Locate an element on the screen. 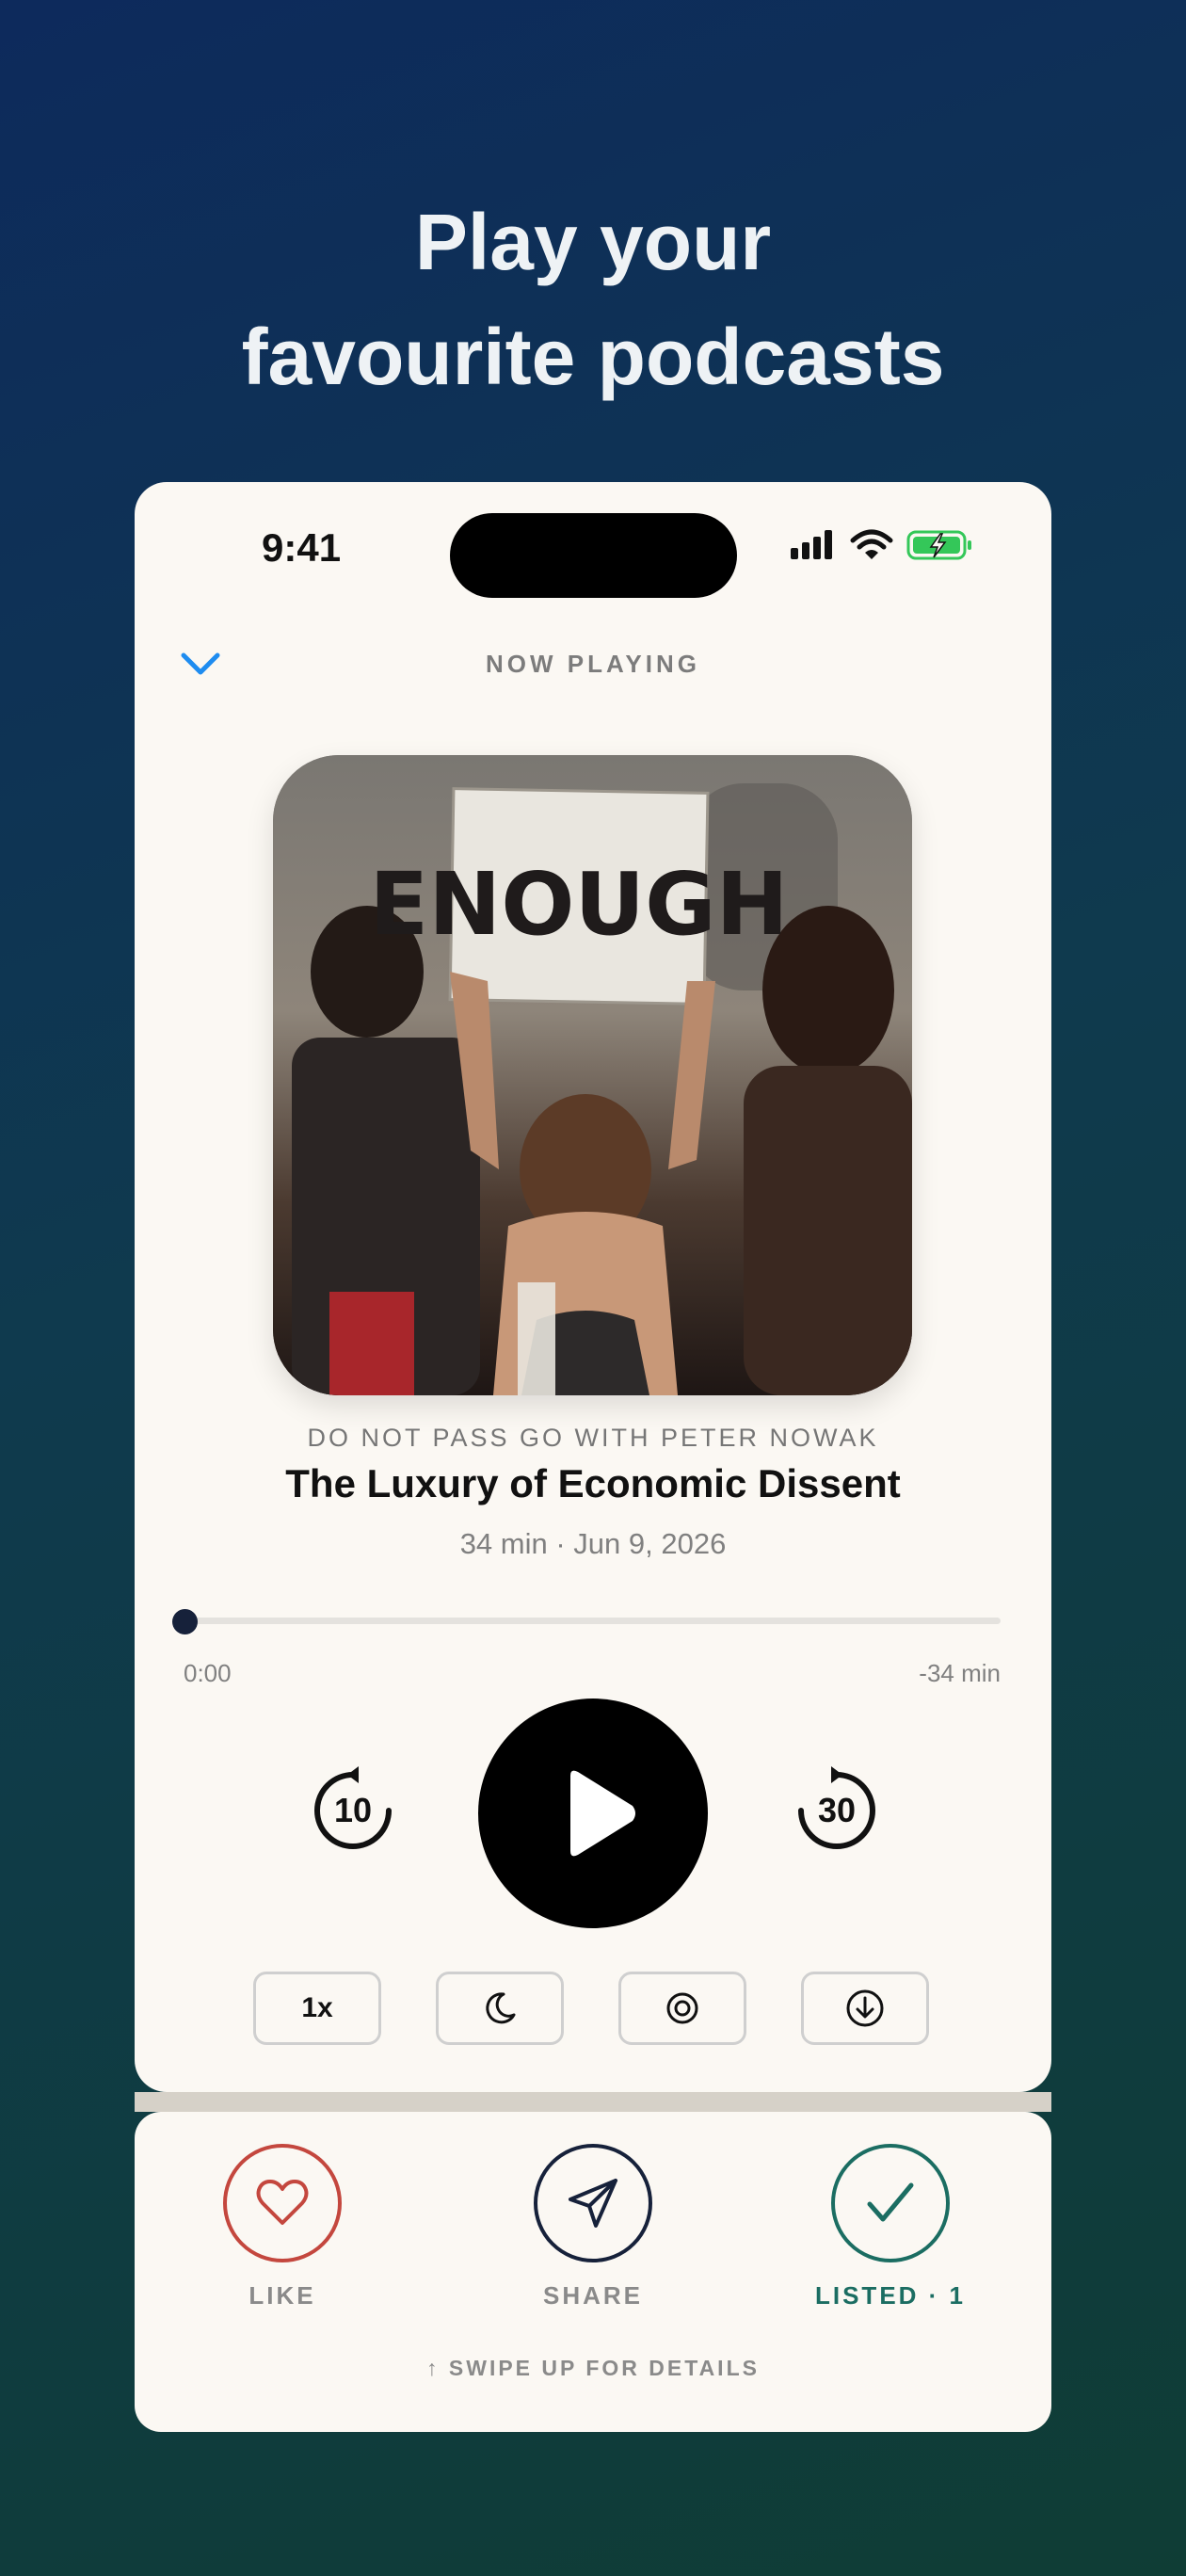 This screenshot has width=1186, height=2576. listed-label: LISTED · 1 is located at coordinates (890, 2295).